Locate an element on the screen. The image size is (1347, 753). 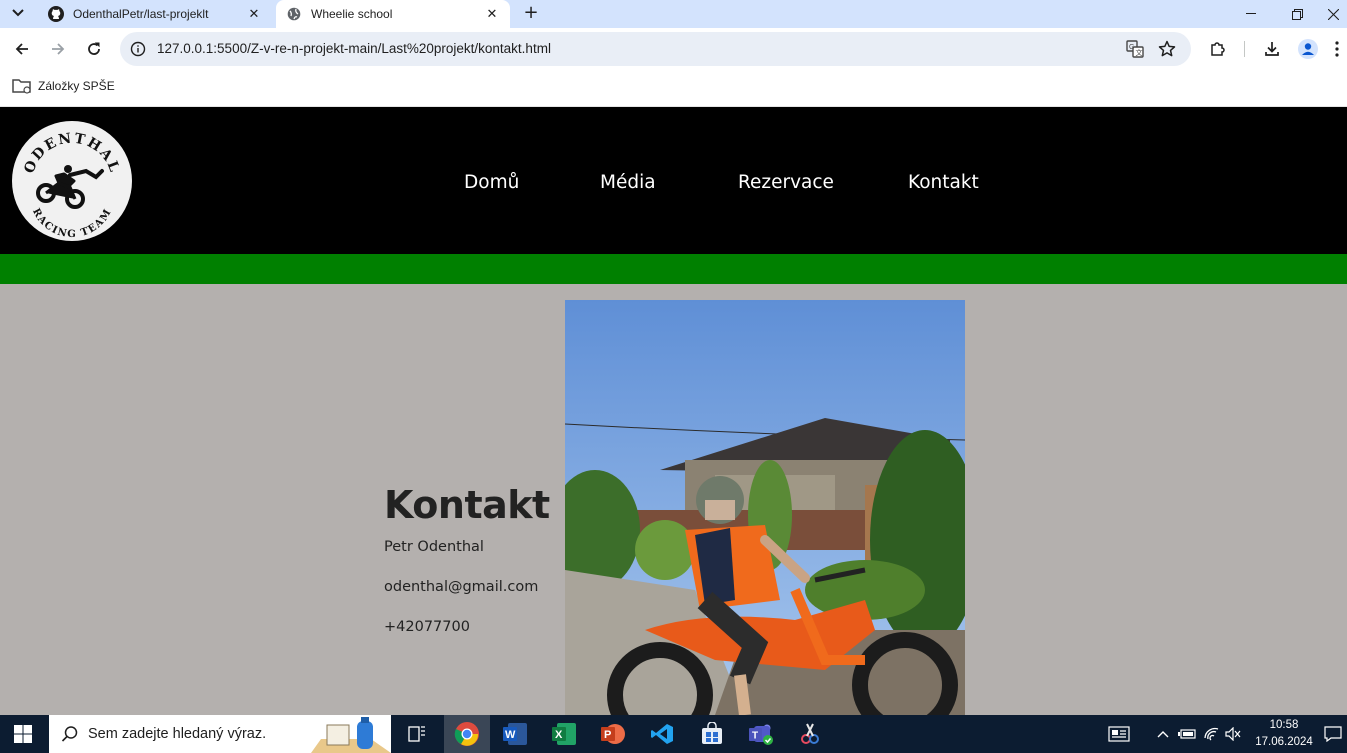
page-title: Kontakt is located at coordinates (467, 505).